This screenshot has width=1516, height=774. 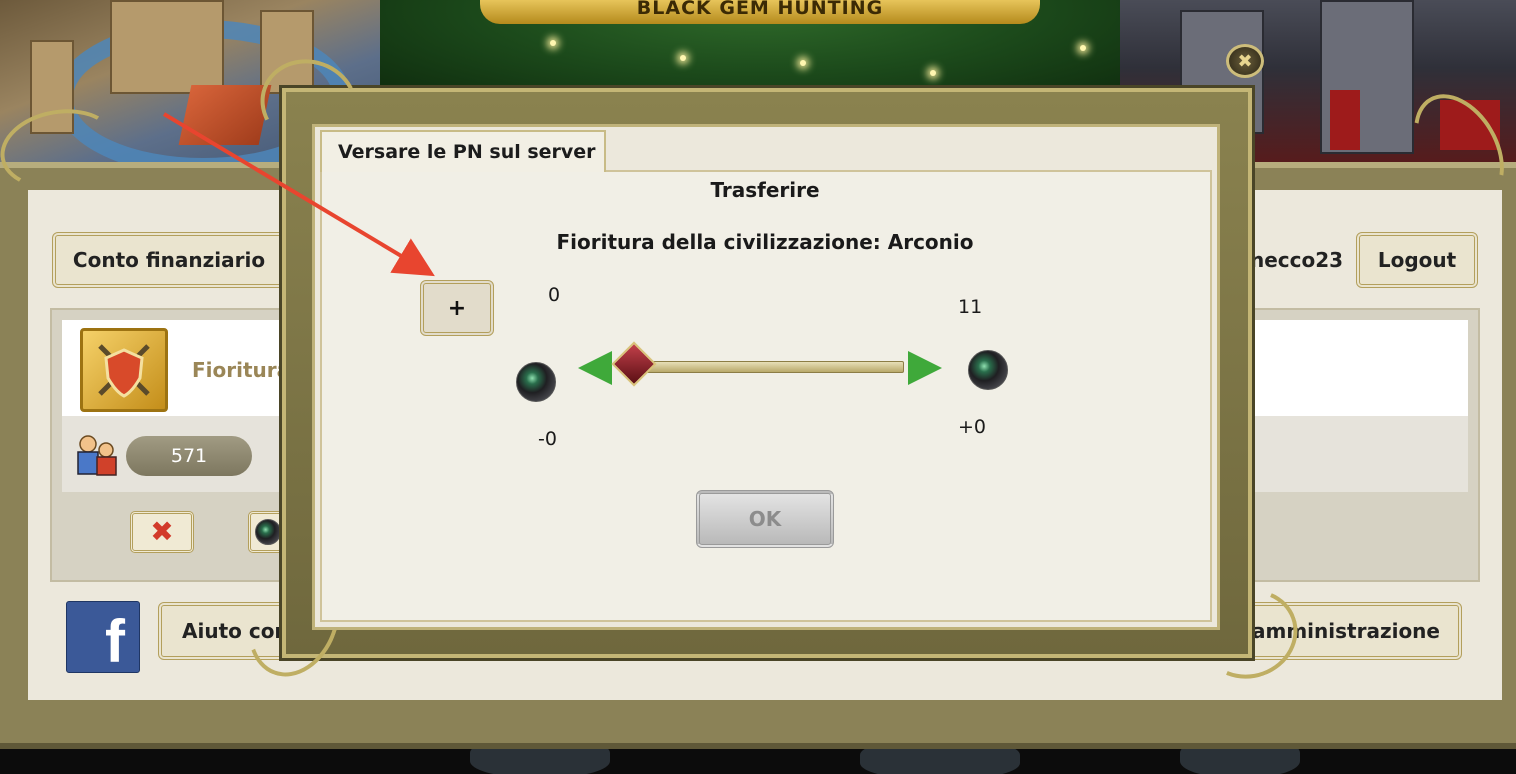 I want to click on modal-subheading: Fioritura della civilizzazione: Arconio, so click(x=765, y=242).